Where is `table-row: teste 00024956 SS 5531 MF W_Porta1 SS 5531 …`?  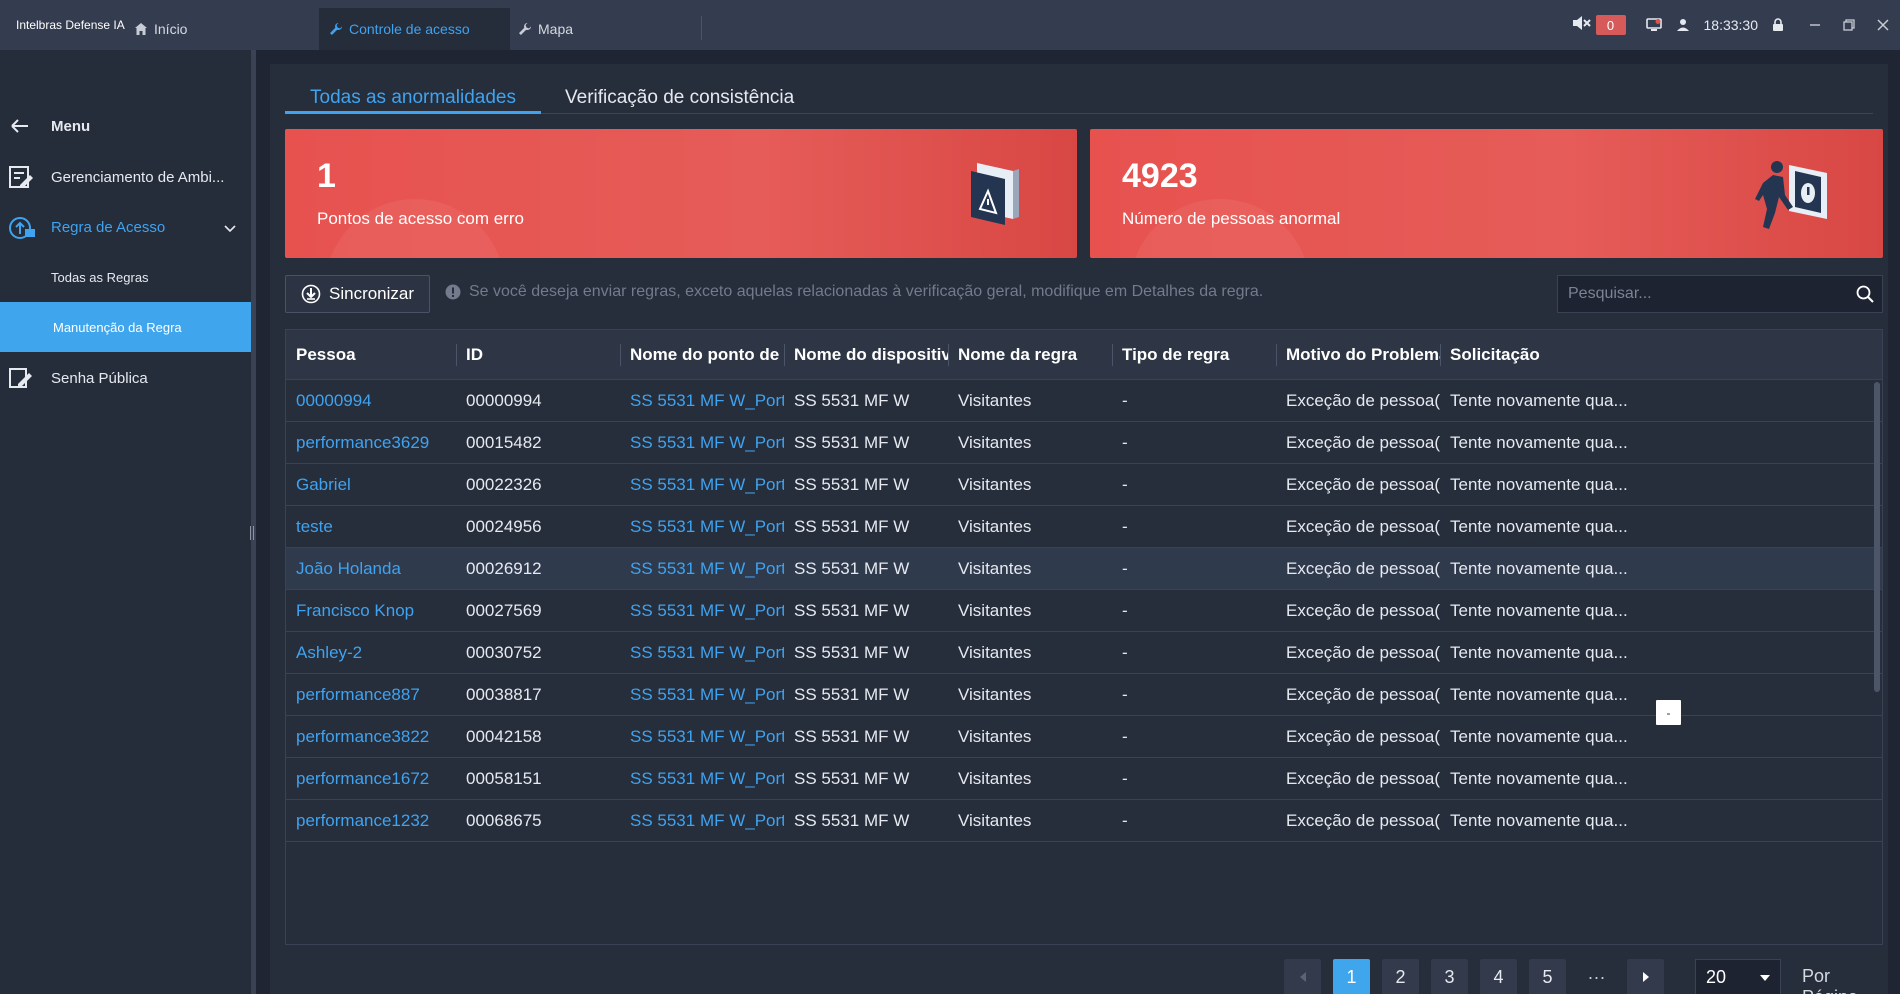
table-row: teste 00024956 SS 5531 MF W_Porta1 SS 5531 … is located at coordinates (1084, 527).